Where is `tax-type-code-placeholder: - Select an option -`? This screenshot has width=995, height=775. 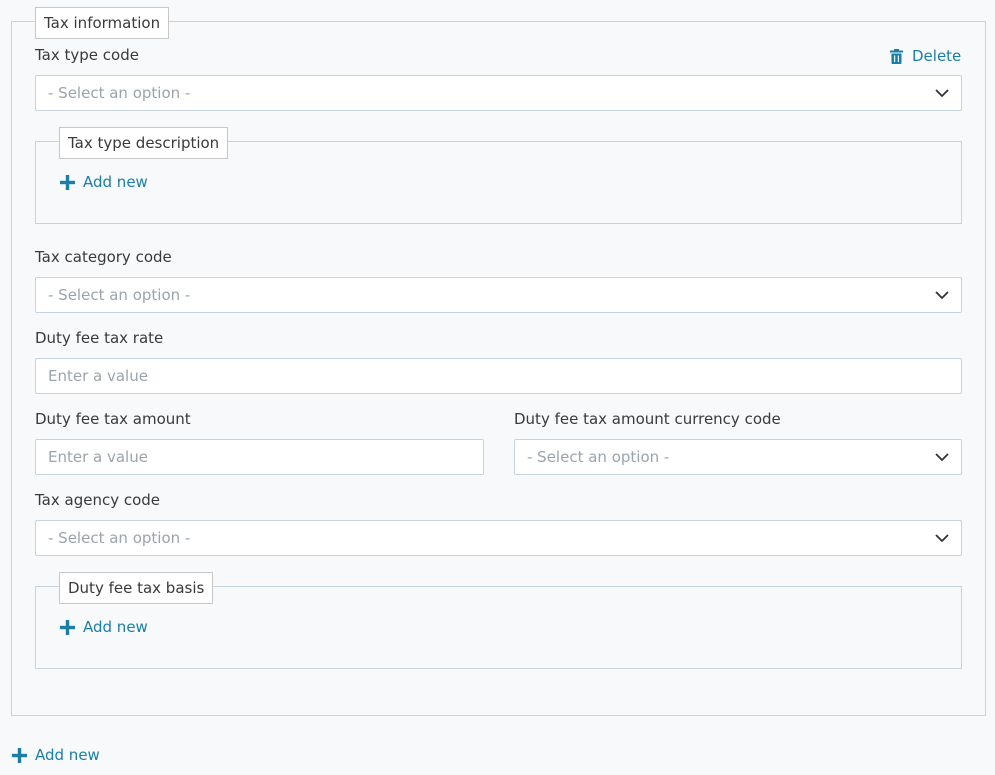
tax-type-code-placeholder: - Select an option - is located at coordinates (119, 93).